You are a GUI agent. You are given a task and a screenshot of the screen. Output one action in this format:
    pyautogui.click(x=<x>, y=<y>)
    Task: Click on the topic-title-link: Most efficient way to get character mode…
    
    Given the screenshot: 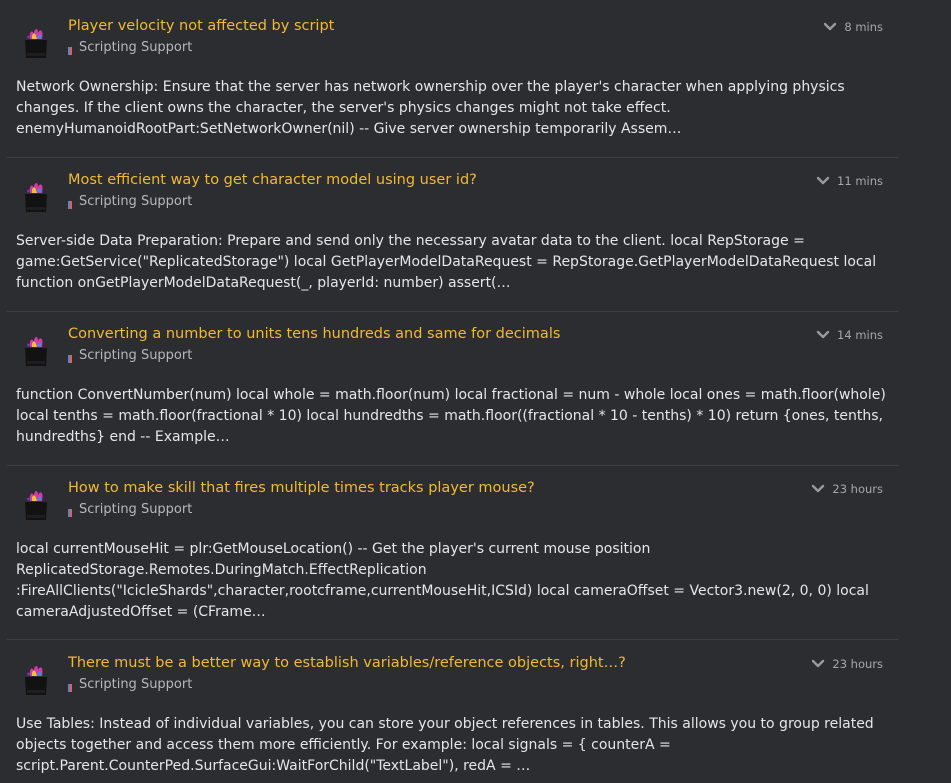 What is the action you would take?
    pyautogui.click(x=272, y=180)
    